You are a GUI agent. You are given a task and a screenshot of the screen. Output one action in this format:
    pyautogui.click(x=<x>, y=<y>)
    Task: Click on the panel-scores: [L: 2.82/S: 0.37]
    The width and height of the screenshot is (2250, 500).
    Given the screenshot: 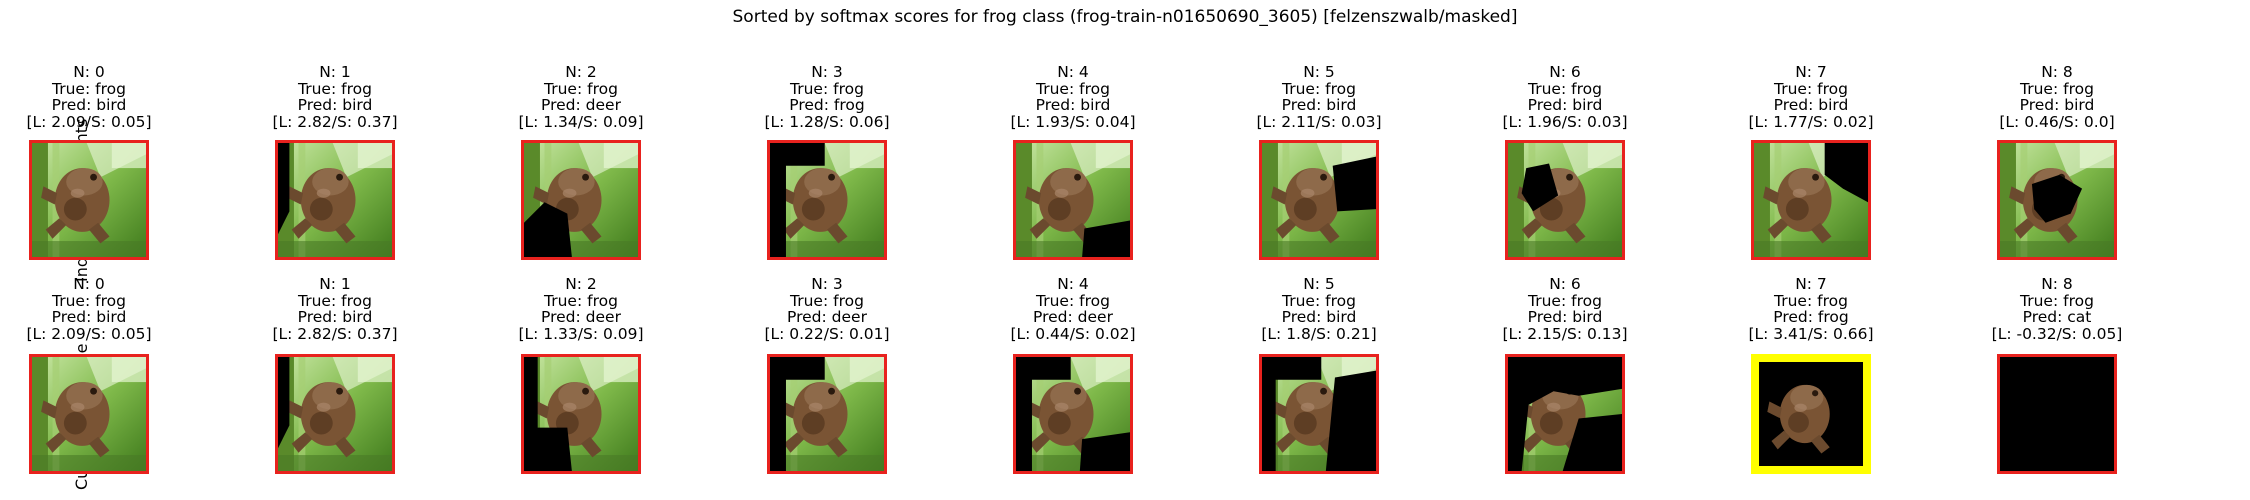 What is the action you would take?
    pyautogui.click(x=335, y=121)
    